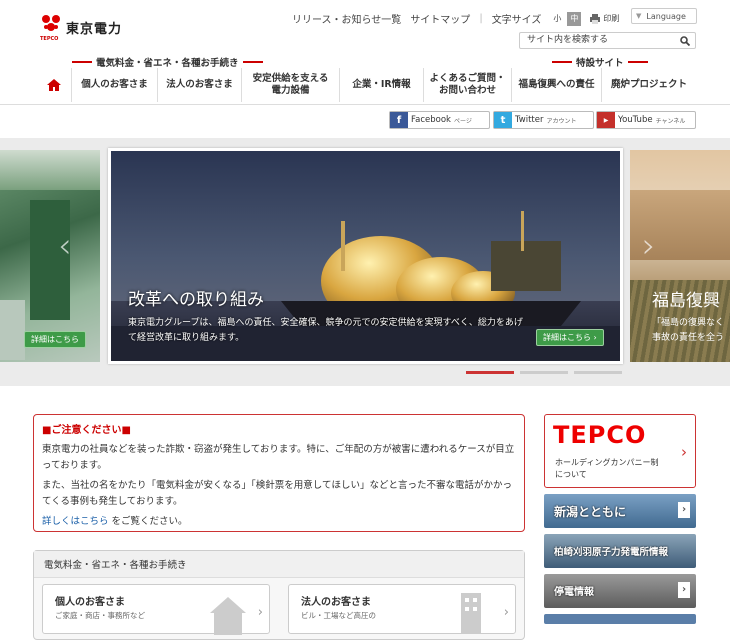 The image size is (730, 640). What do you see at coordinates (462, 121) in the screenshot?
I see `facebook-sub: ページ` at bounding box center [462, 121].